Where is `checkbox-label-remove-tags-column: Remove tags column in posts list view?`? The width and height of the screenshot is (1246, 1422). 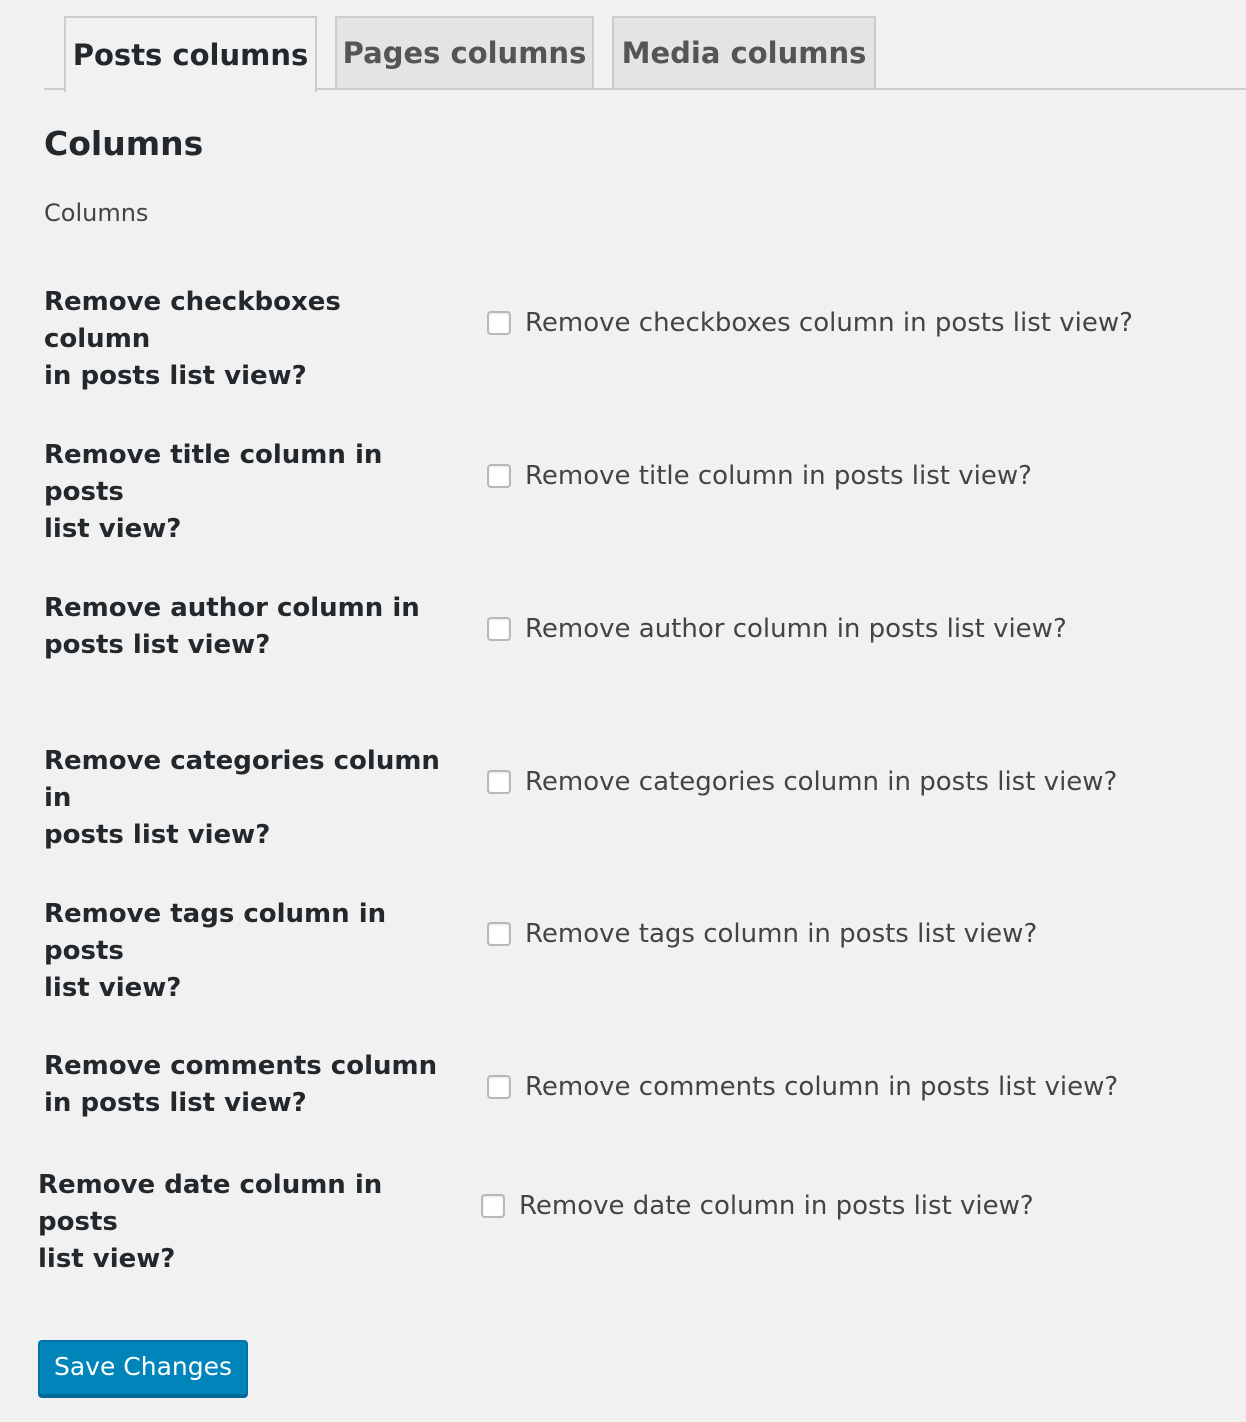
checkbox-label-remove-tags-column: Remove tags column in posts list view? is located at coordinates (781, 934).